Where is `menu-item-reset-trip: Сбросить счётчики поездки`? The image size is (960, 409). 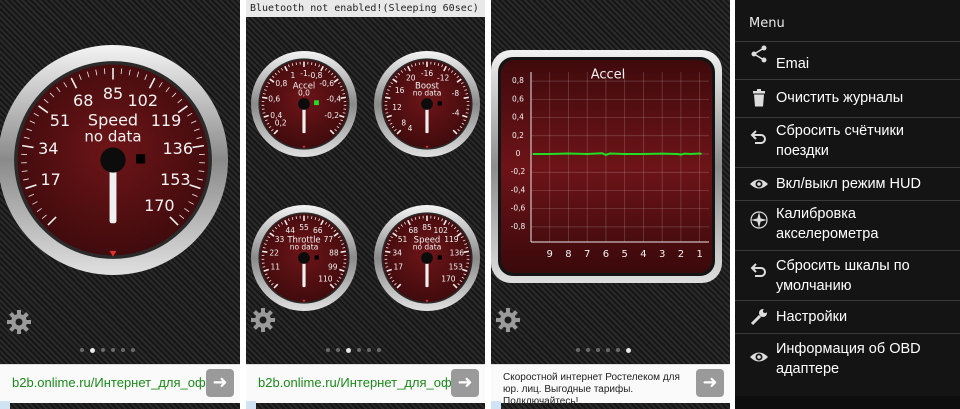
menu-item-reset-trip: Сбросить счётчики поездки is located at coordinates (847, 142).